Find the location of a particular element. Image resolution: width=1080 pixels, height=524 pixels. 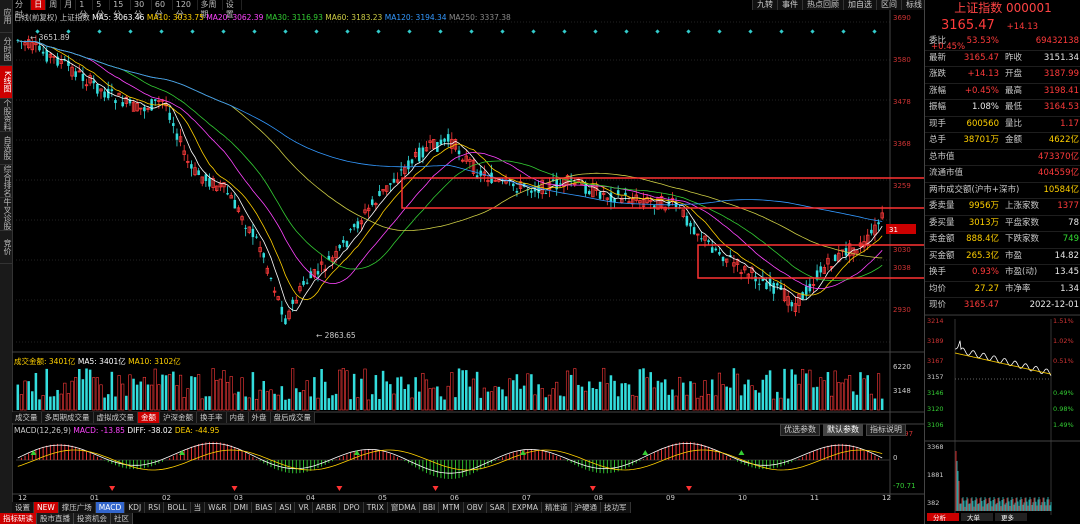

quote-value-2: 69432138 is located at coordinates (1057, 41).